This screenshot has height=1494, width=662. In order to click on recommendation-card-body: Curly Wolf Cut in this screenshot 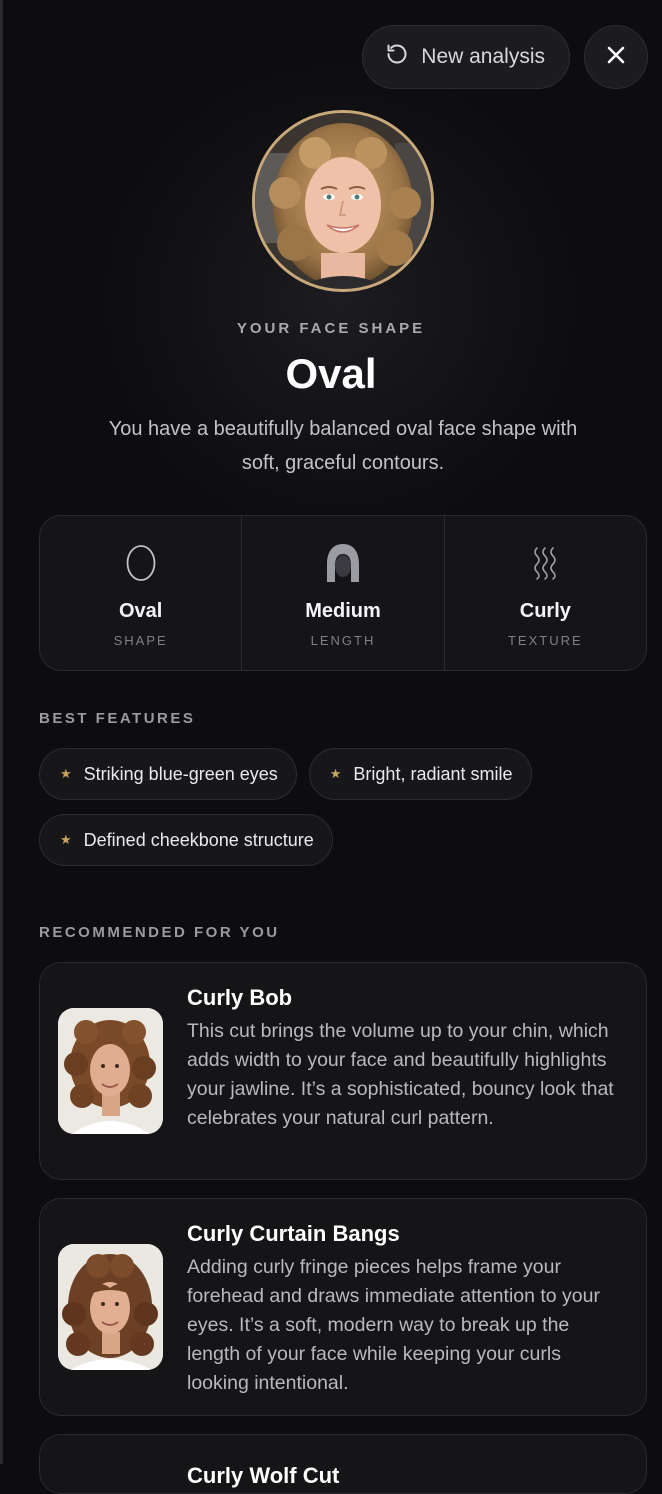, I will do `click(342, 1471)`.